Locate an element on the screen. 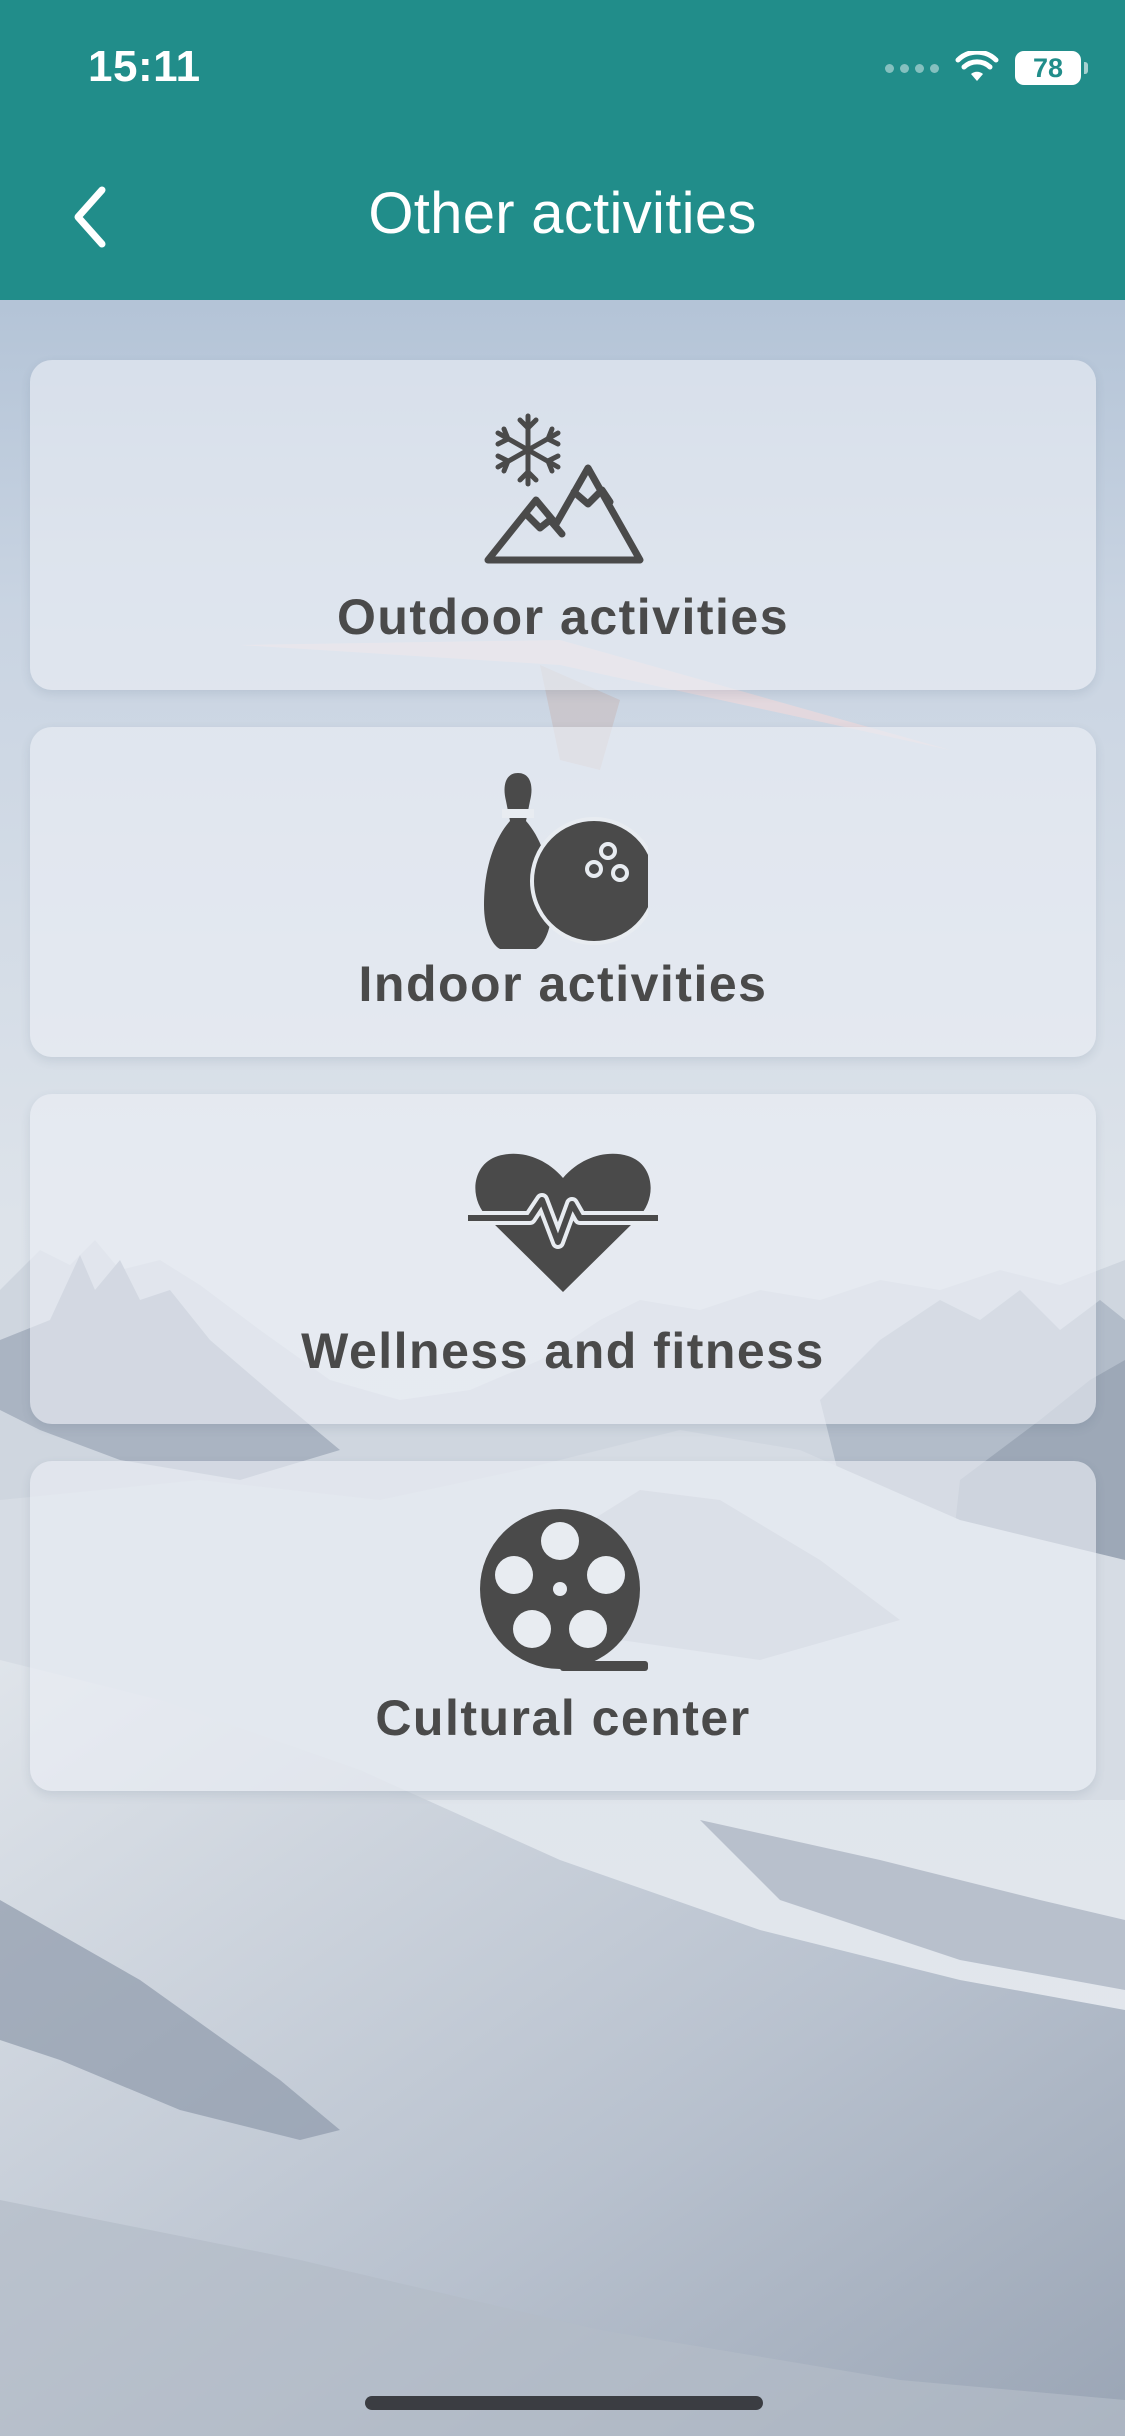  card-indoor-activities: Indoor activities is located at coordinates (563, 892).